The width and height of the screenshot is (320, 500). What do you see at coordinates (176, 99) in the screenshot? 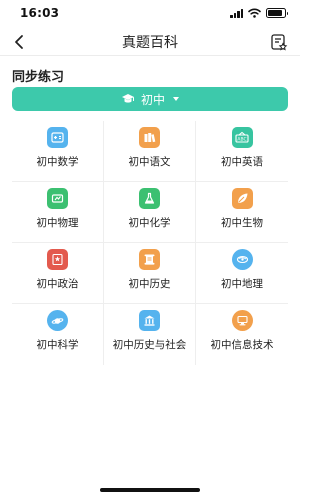
I see `caret-down-icon` at bounding box center [176, 99].